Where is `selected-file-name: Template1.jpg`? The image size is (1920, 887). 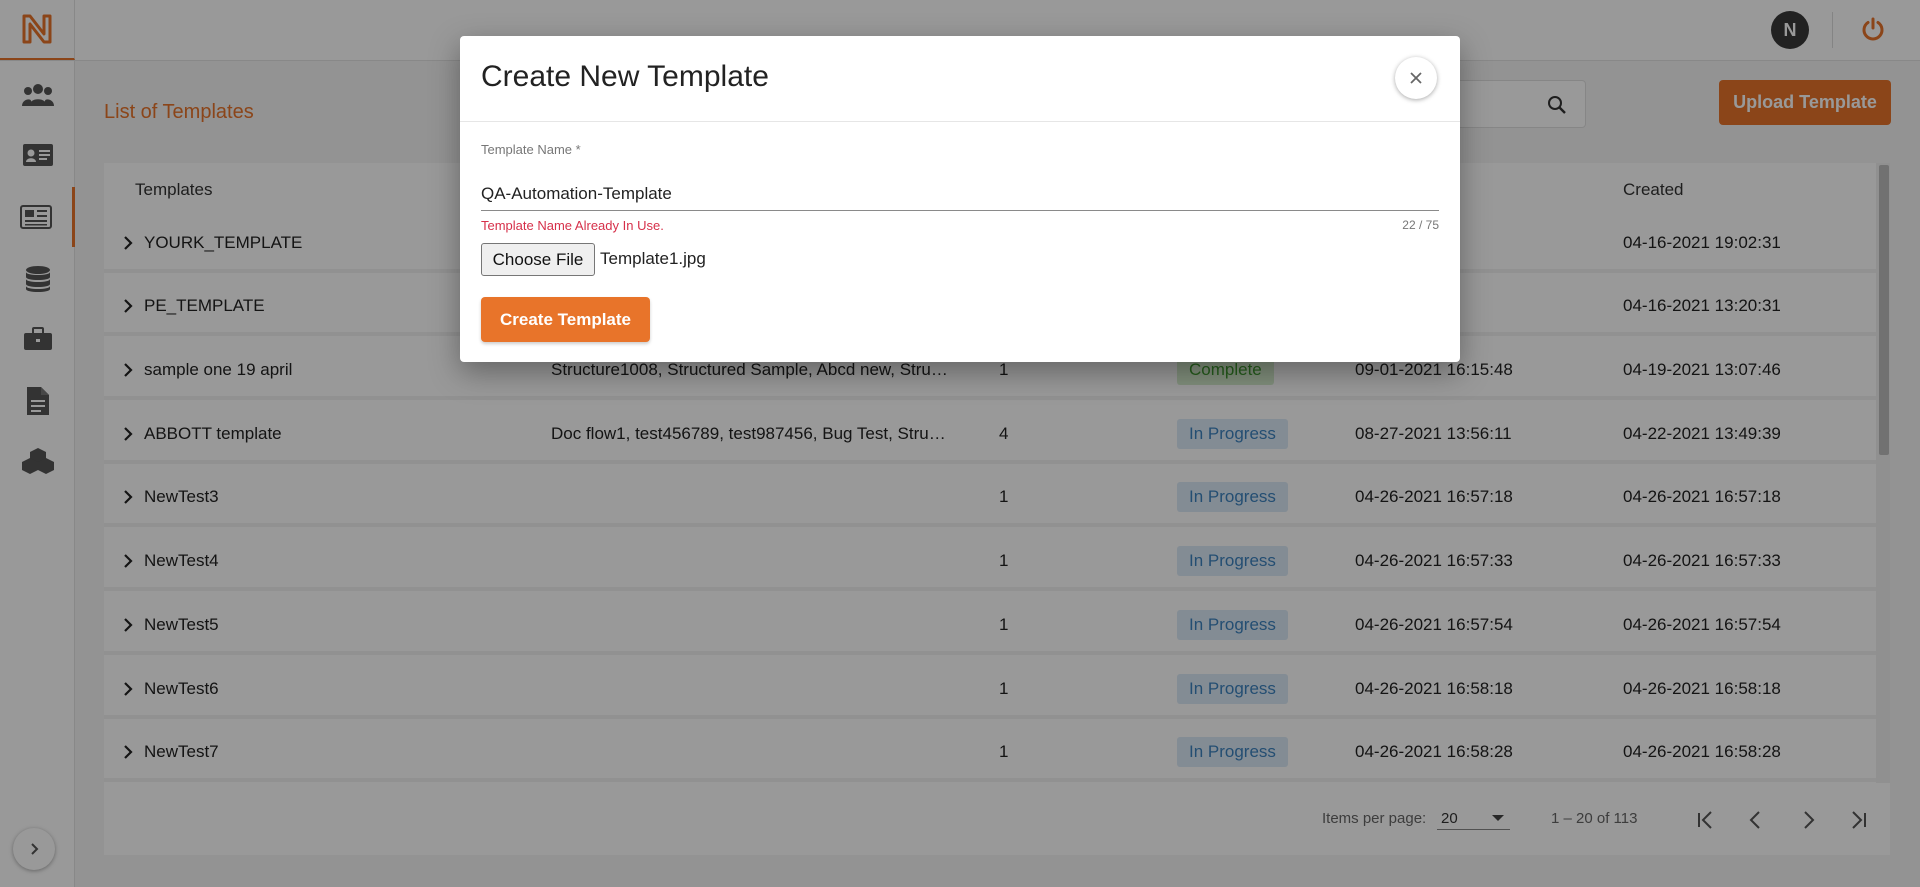 selected-file-name: Template1.jpg is located at coordinates (653, 258).